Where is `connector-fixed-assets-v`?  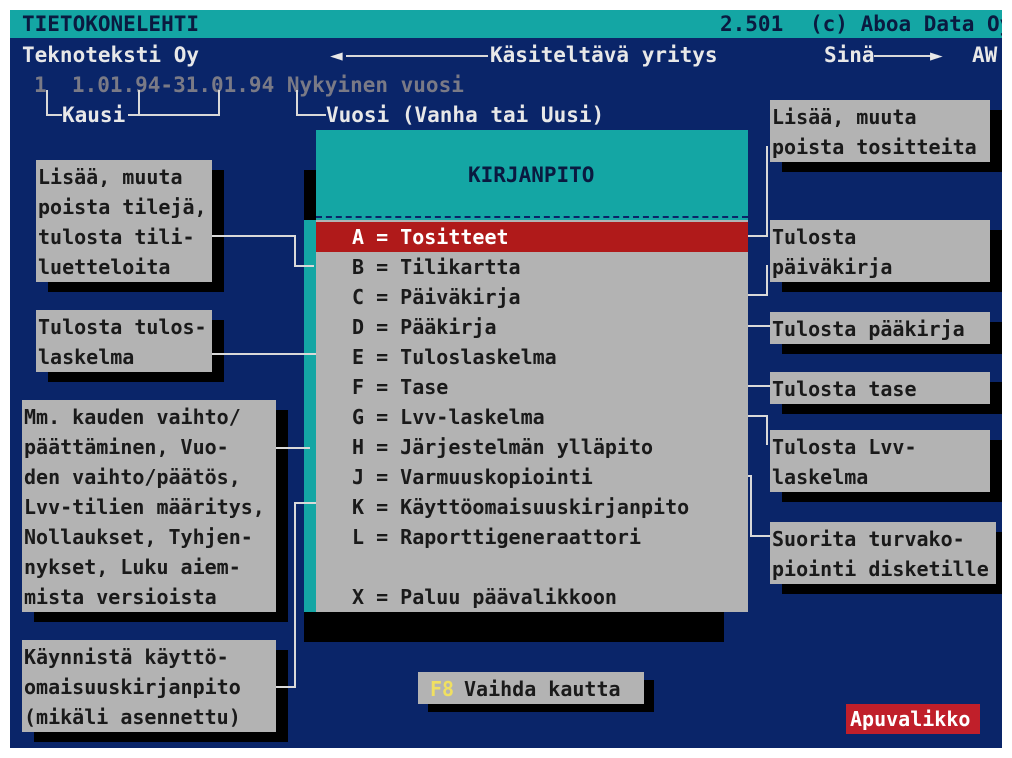
connector-fixed-assets-v is located at coordinates (295, 595).